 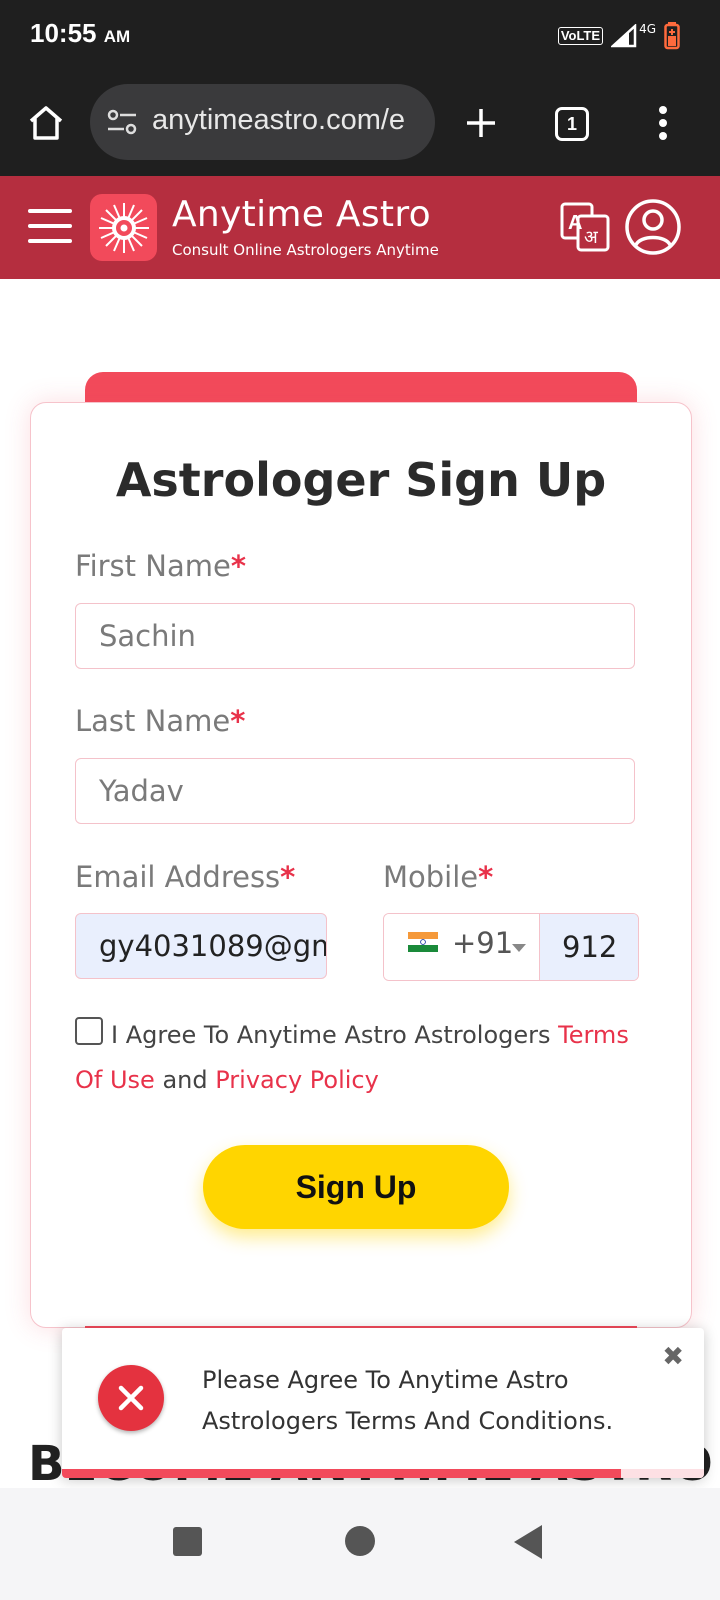 I want to click on back-button, so click(x=528, y=1542).